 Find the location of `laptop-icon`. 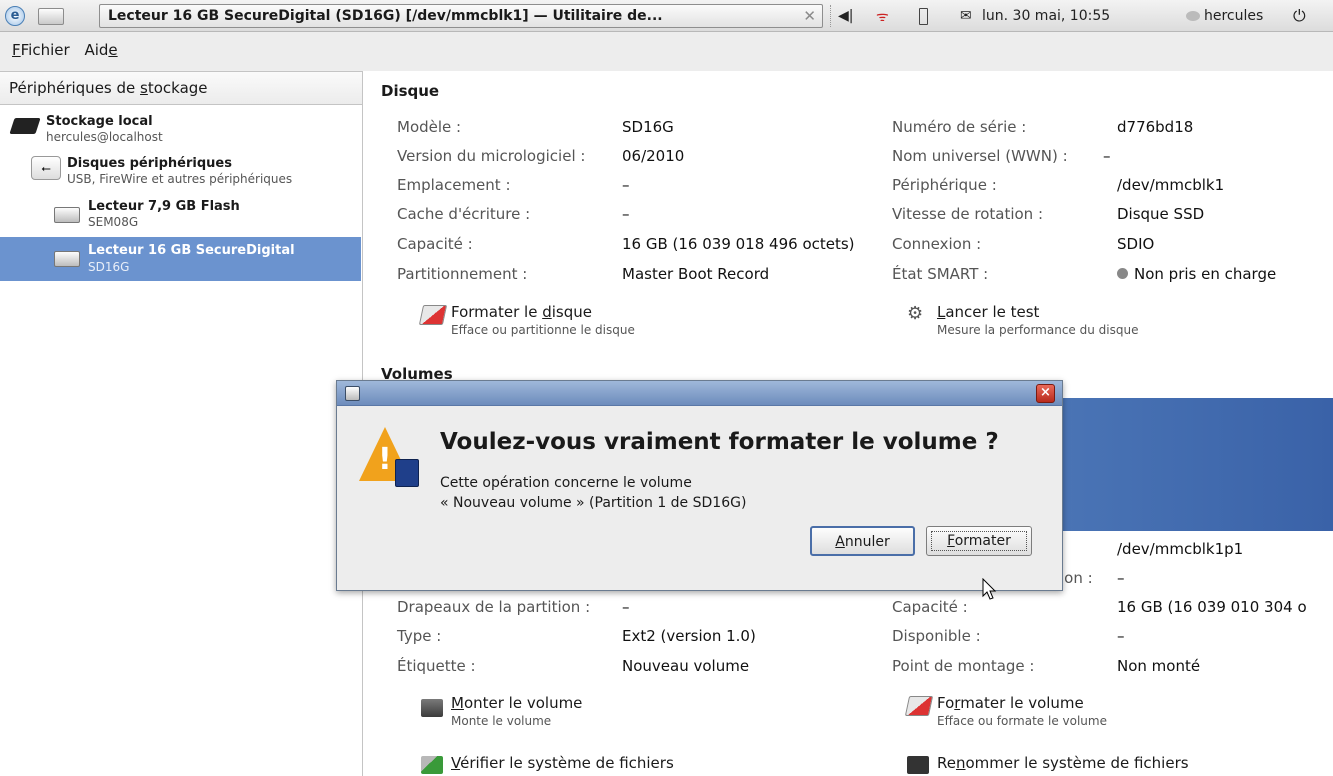

laptop-icon is located at coordinates (25, 126).